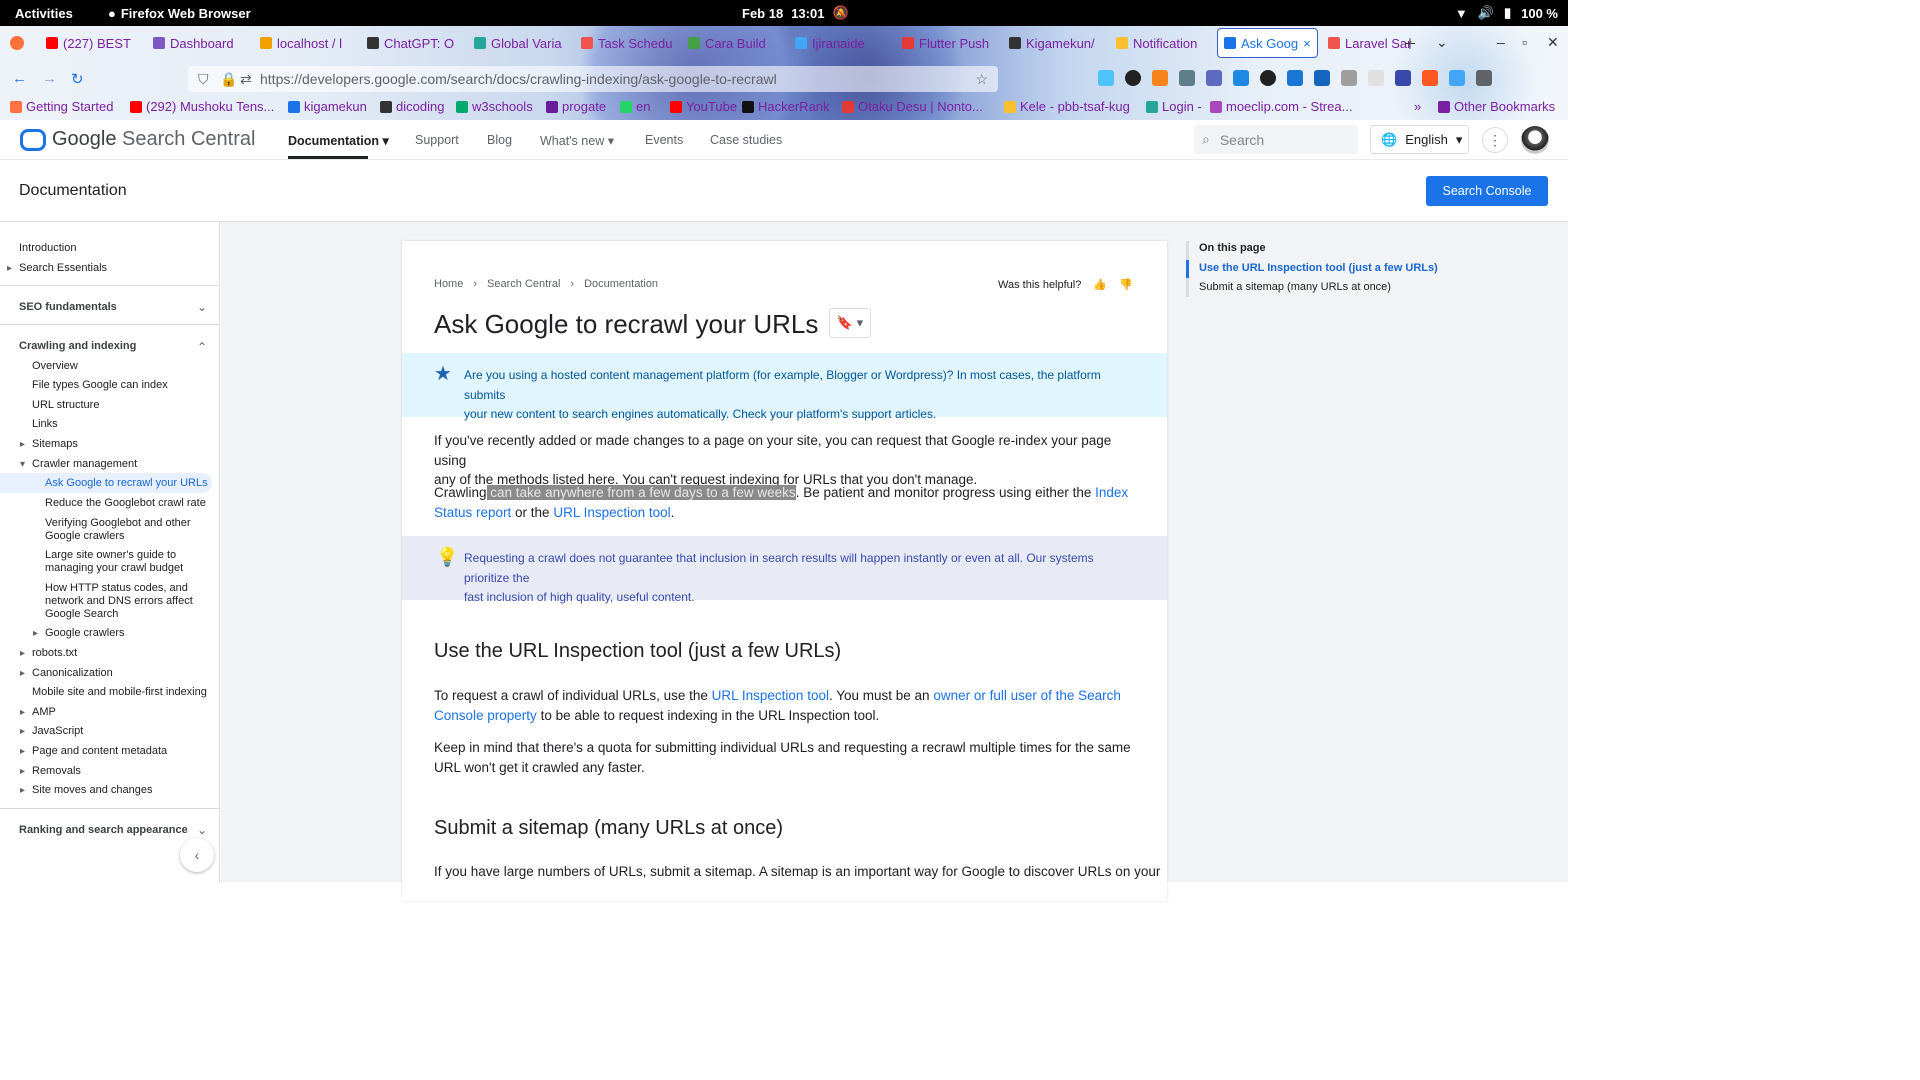 This screenshot has height=1080, width=1920. I want to click on sidebar-item-mobile-indexing: Mobile site and mobile-first indexing, so click(119, 692).